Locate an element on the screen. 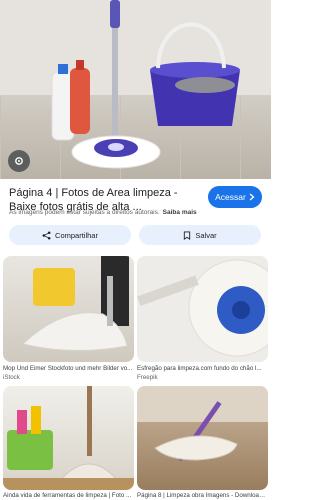  save-button: Salvar is located at coordinates (200, 235).